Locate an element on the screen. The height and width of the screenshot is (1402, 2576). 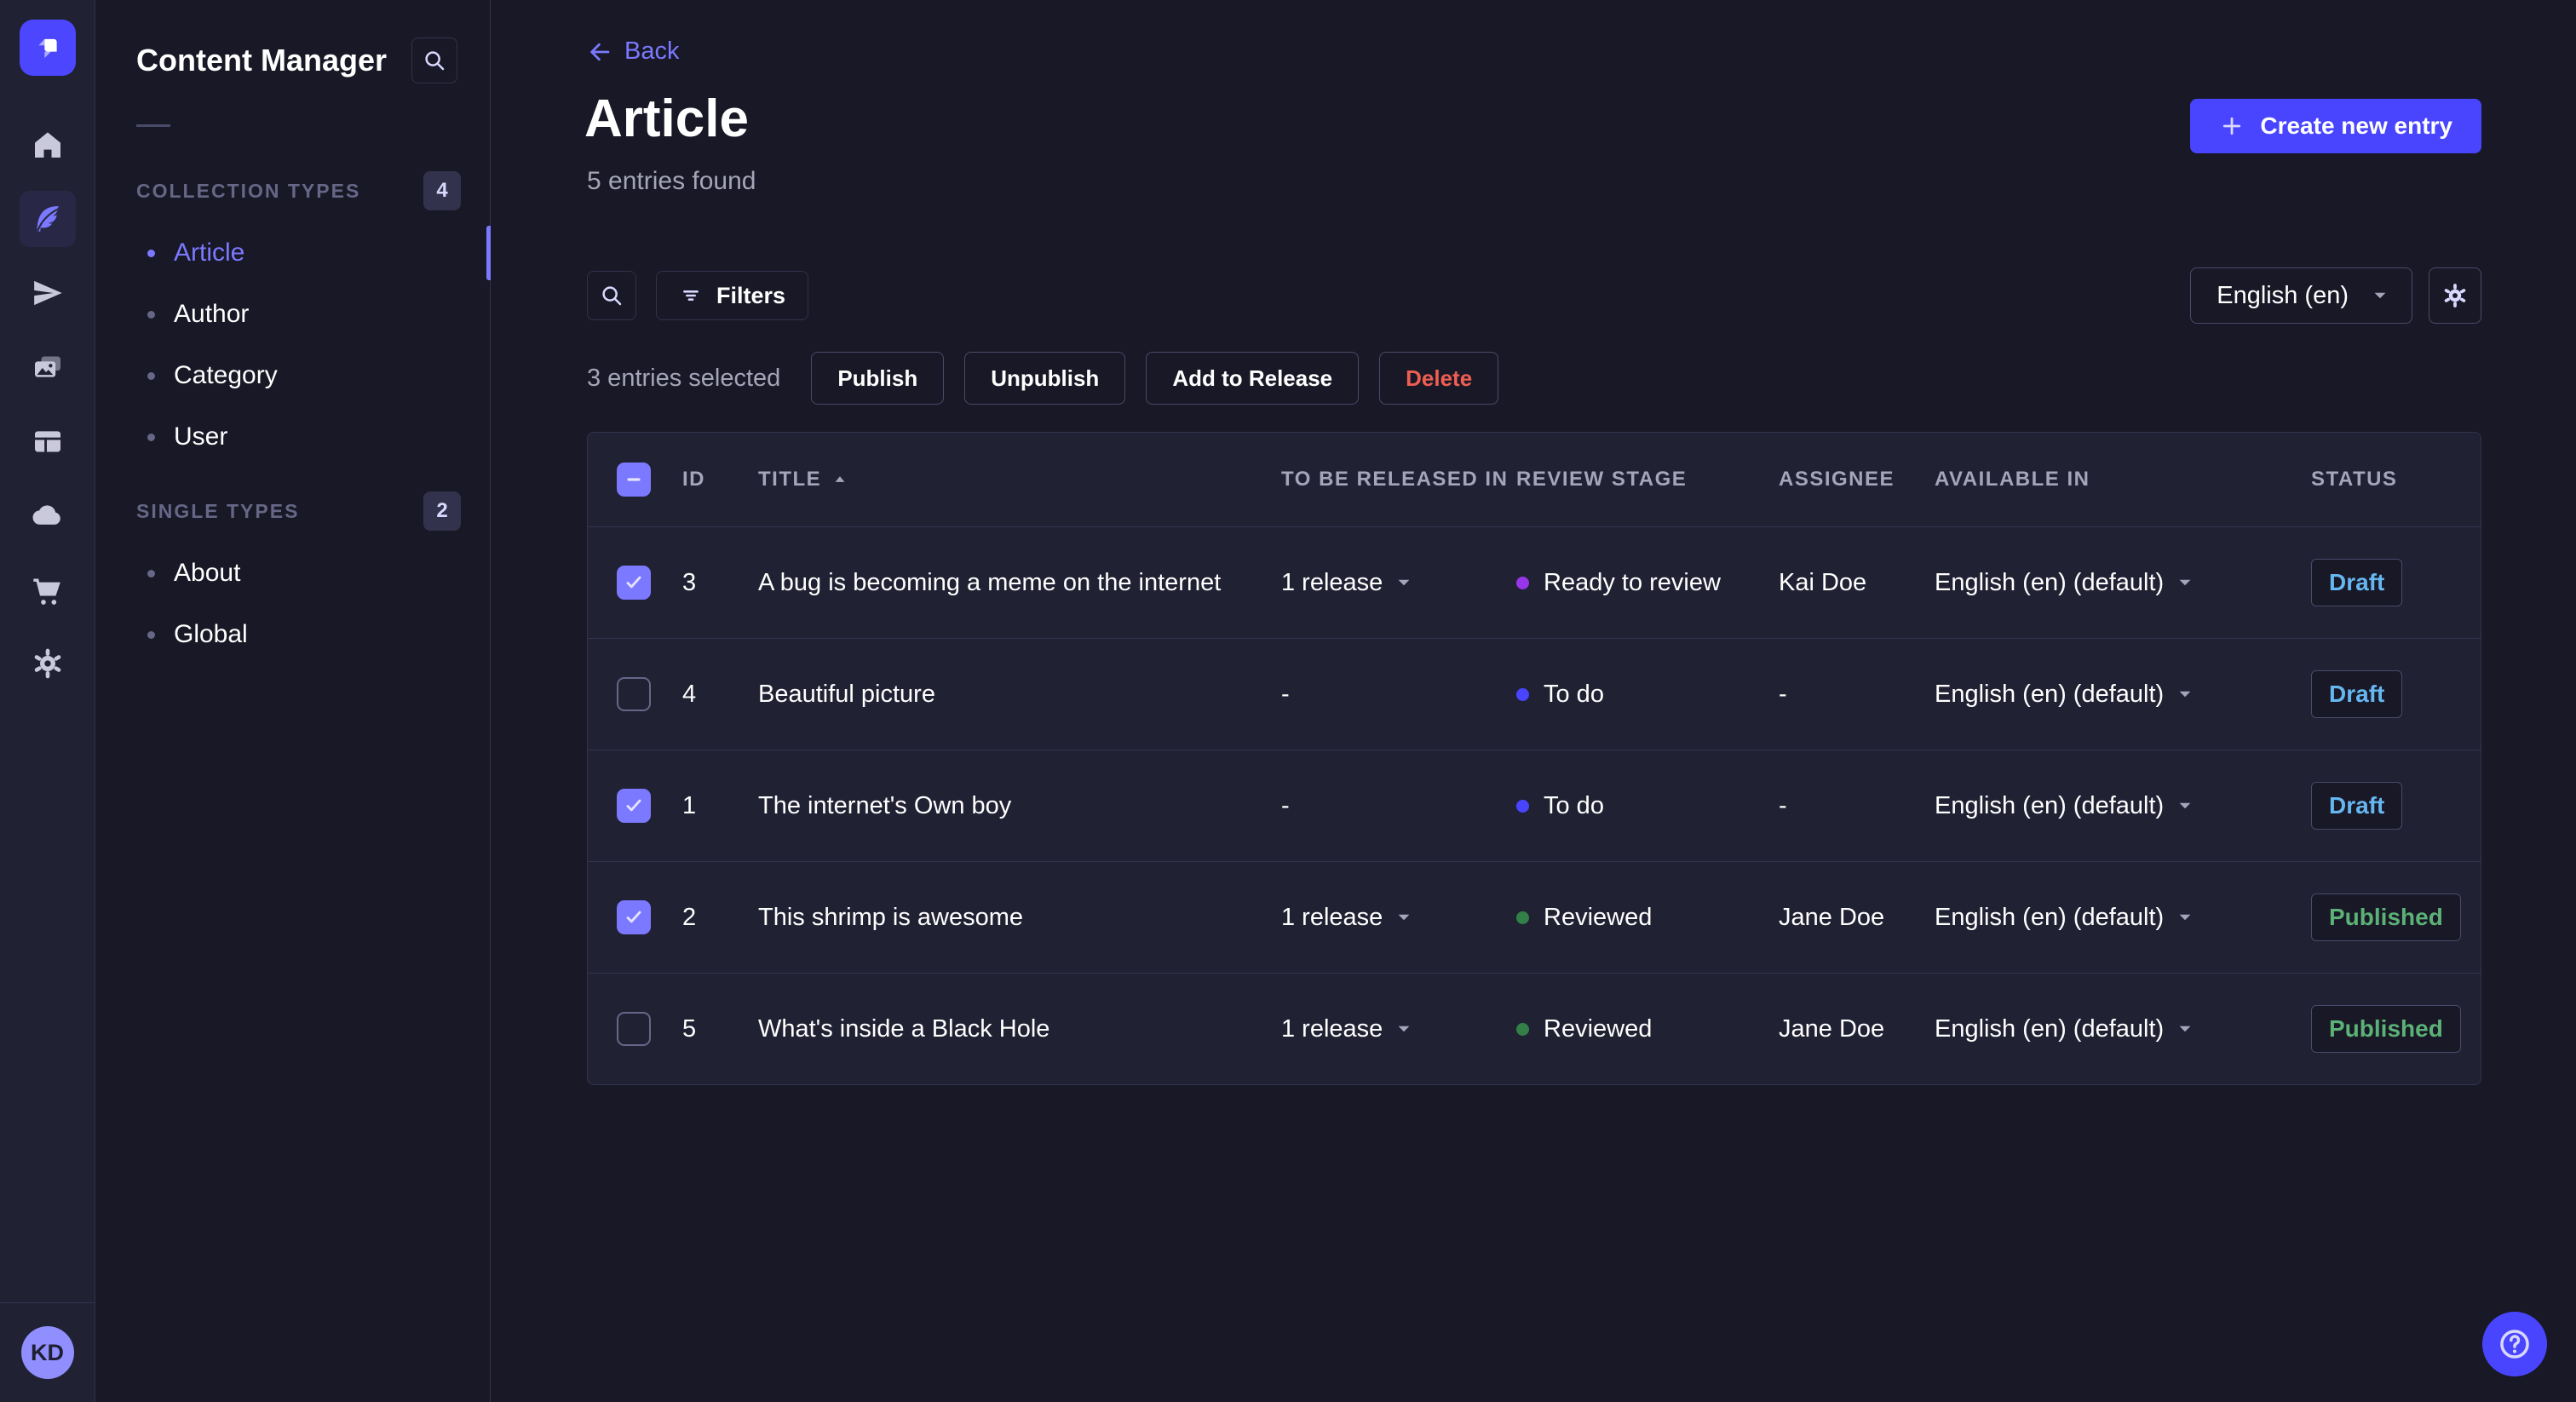
column-header-review-stage: REVIEW STAGE is located at coordinates (1619, 479).